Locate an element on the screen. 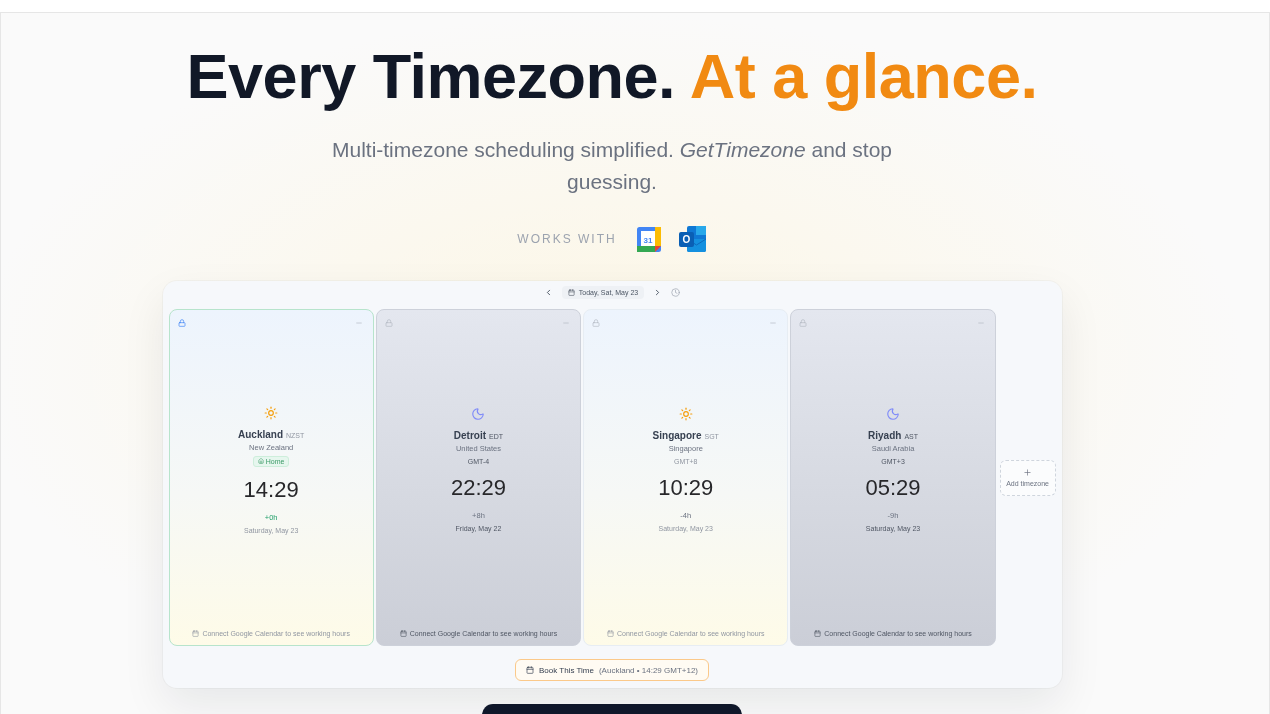  cta-button is located at coordinates (612, 709).